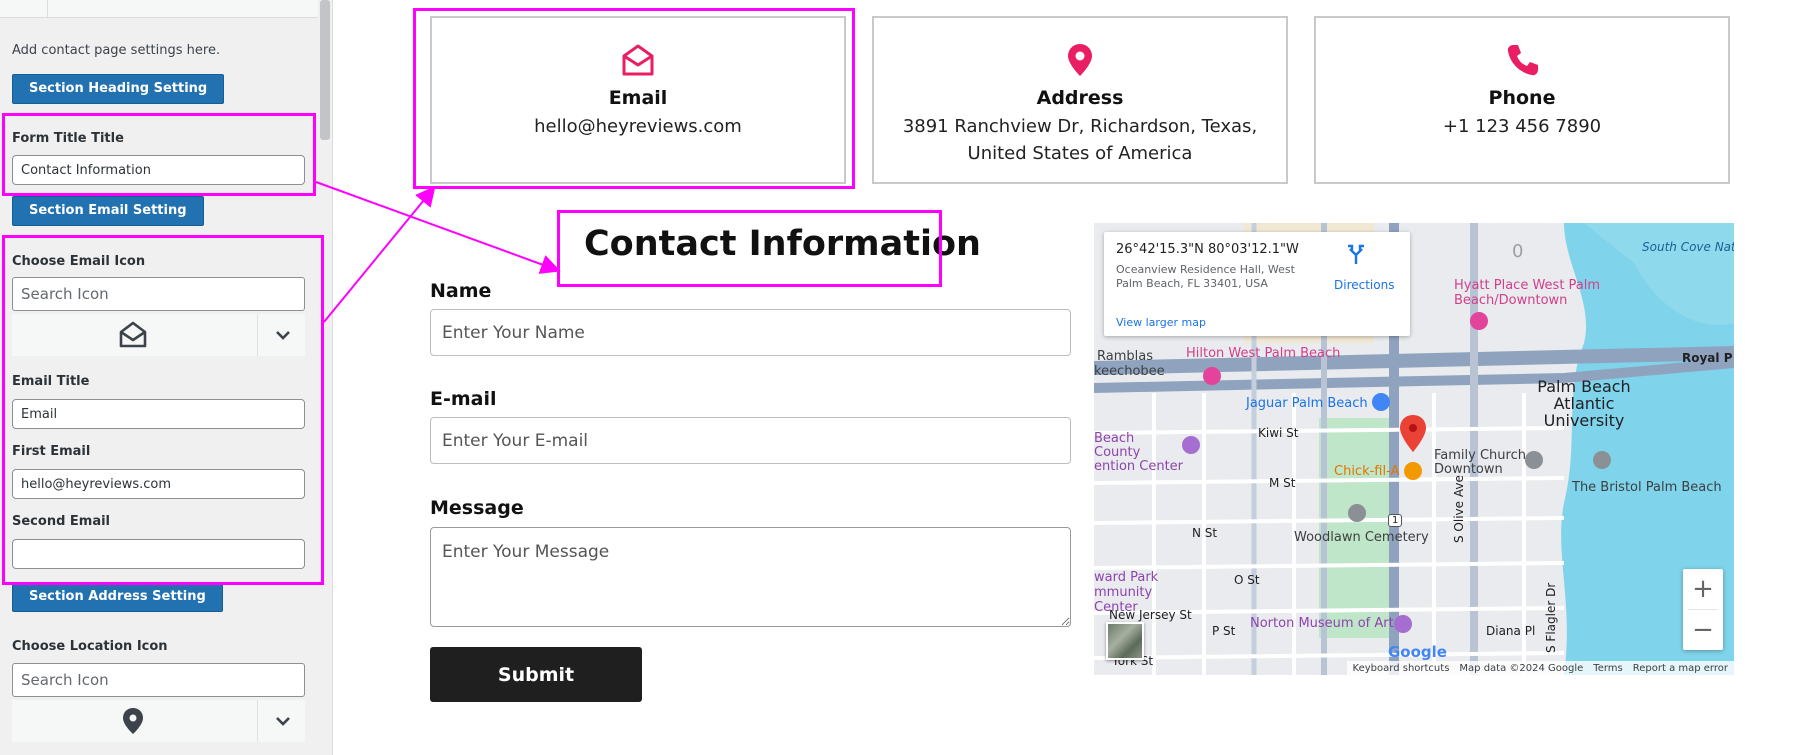 The width and height of the screenshot is (1815, 755). What do you see at coordinates (158, 414) in the screenshot?
I see `email-title-input` at bounding box center [158, 414].